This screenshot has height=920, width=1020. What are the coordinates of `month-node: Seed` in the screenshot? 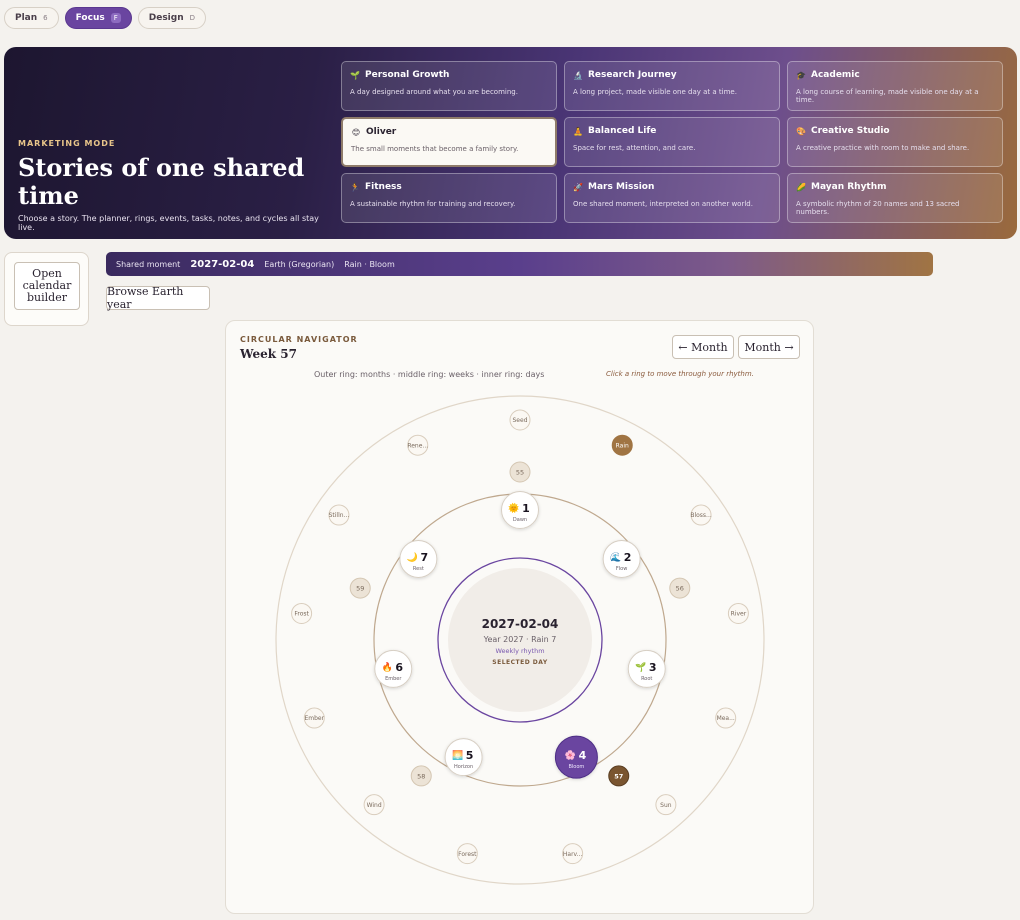 It's located at (520, 420).